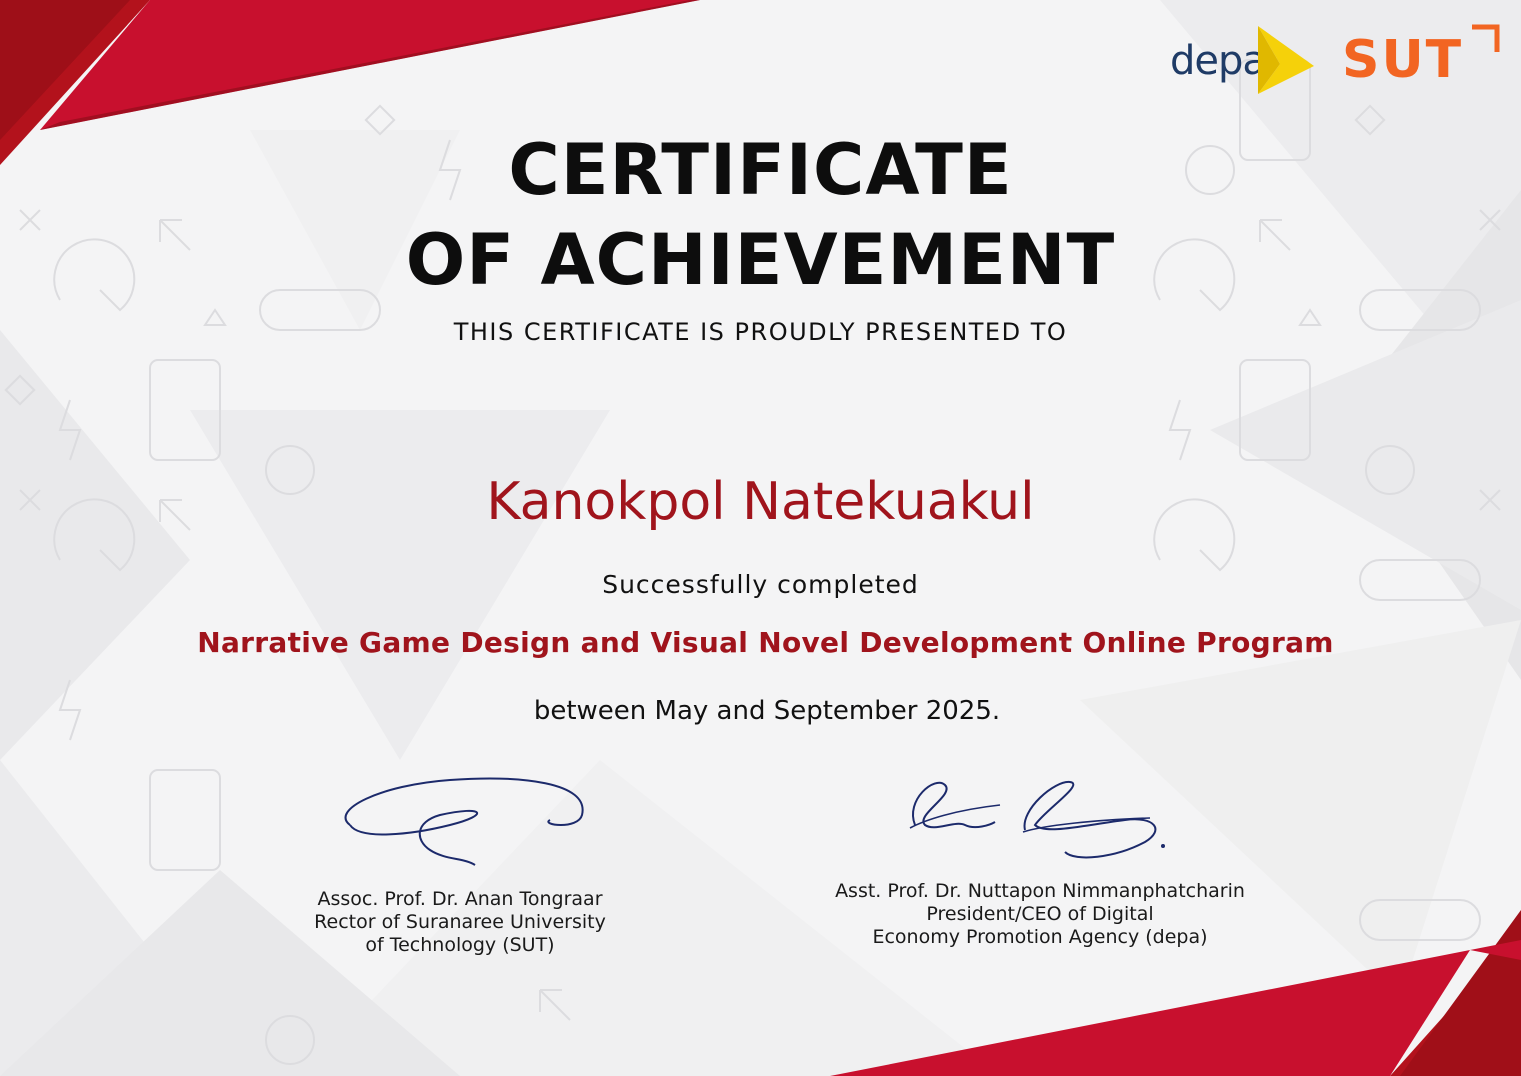  Describe the element at coordinates (1037, 819) in the screenshot. I see `right-signature` at that location.